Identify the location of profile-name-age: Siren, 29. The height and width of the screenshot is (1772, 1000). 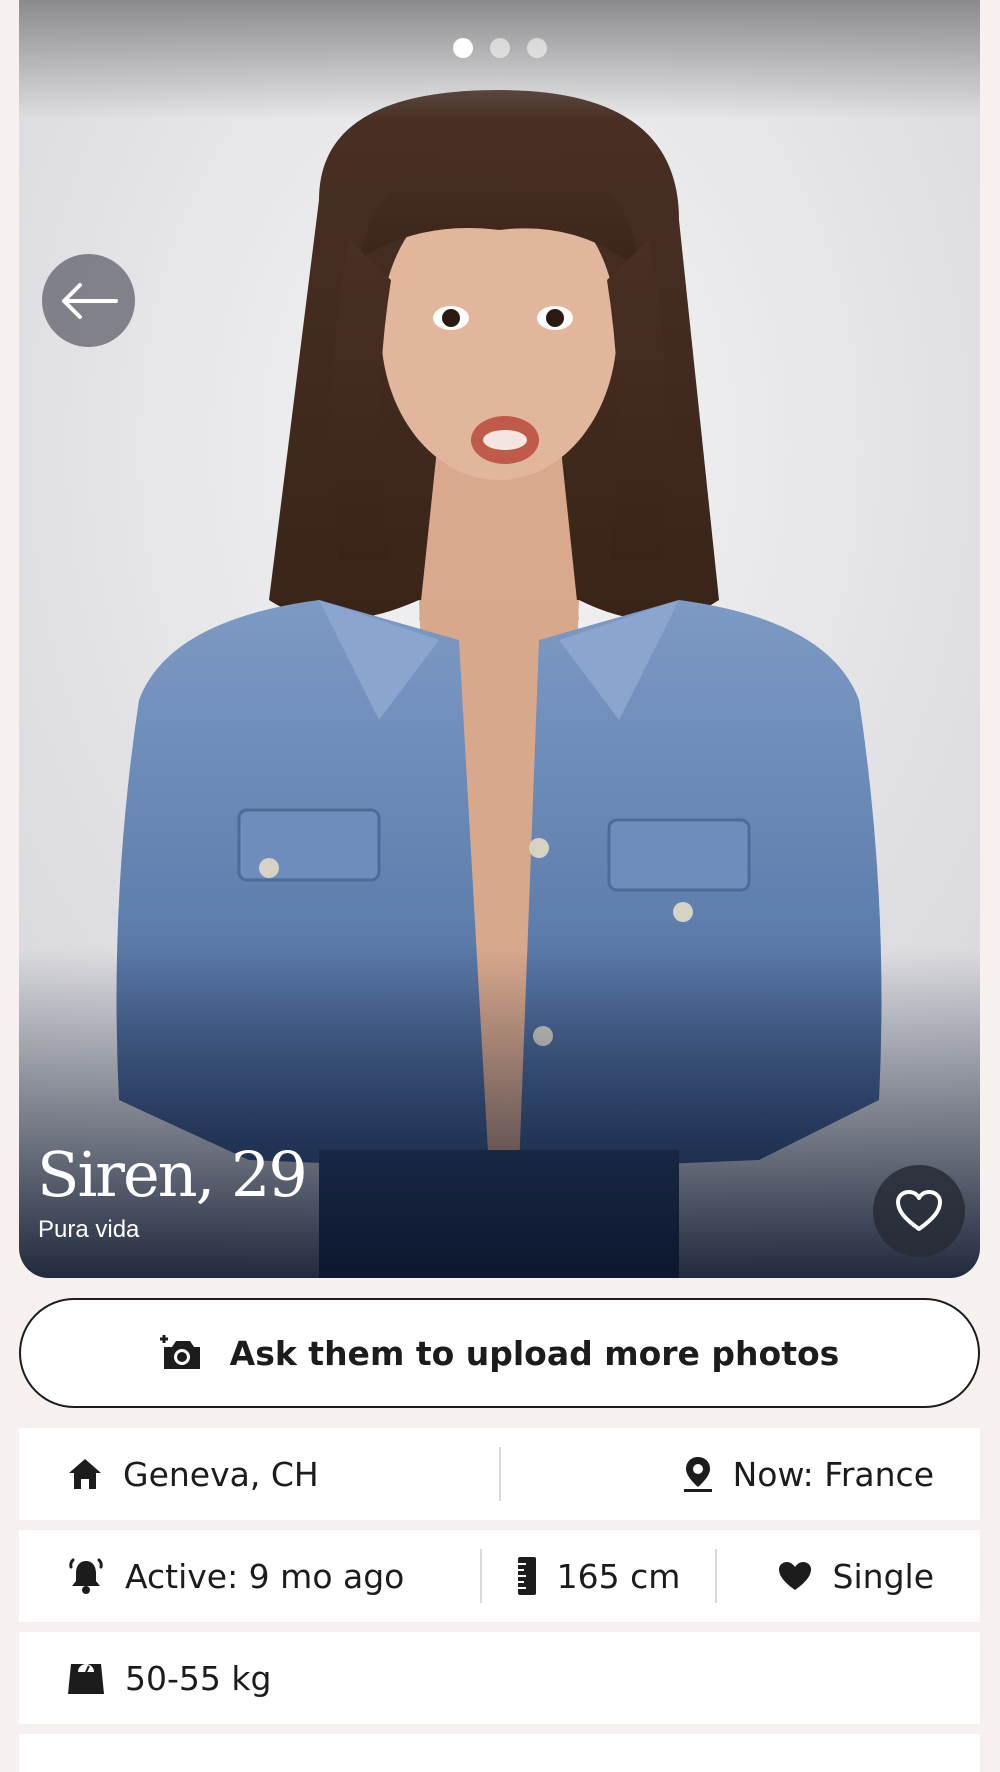
(172, 1174).